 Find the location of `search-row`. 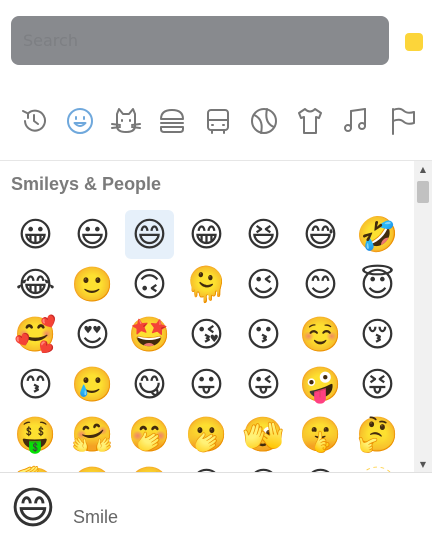

search-row is located at coordinates (216, 40).